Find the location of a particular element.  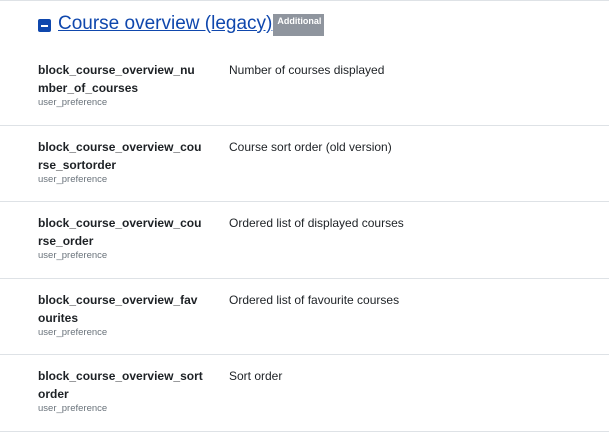

section-title-link: Course overview (legacy) is located at coordinates (165, 24).